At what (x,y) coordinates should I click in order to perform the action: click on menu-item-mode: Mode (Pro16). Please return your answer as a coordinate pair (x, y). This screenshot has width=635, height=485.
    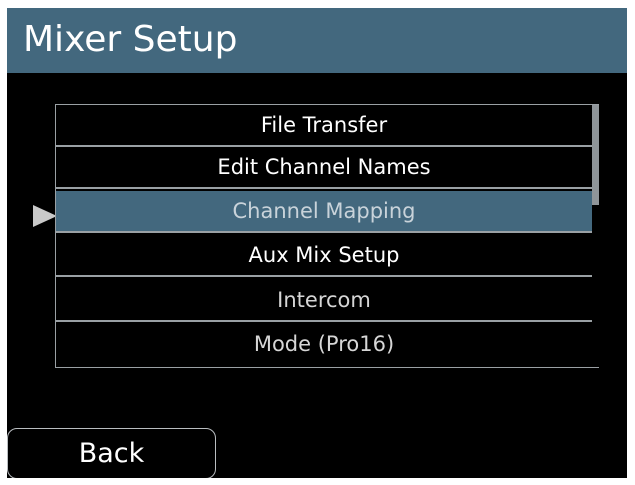
    Looking at the image, I should click on (324, 345).